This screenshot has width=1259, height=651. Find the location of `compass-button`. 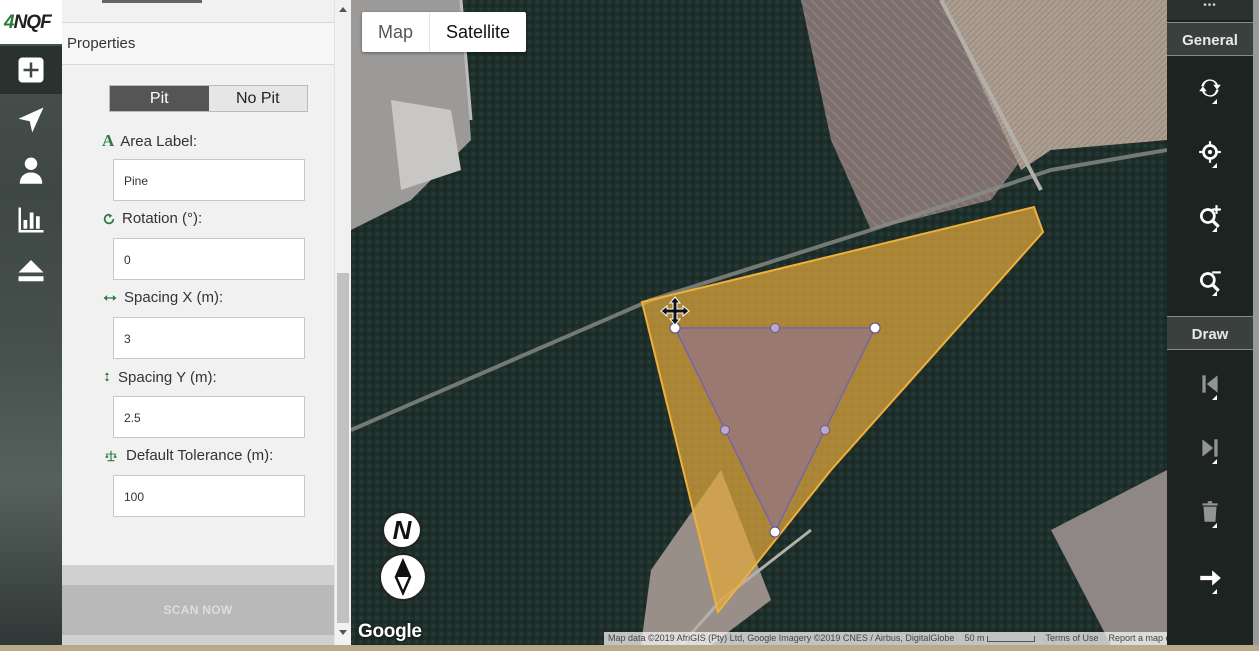

compass-button is located at coordinates (403, 577).